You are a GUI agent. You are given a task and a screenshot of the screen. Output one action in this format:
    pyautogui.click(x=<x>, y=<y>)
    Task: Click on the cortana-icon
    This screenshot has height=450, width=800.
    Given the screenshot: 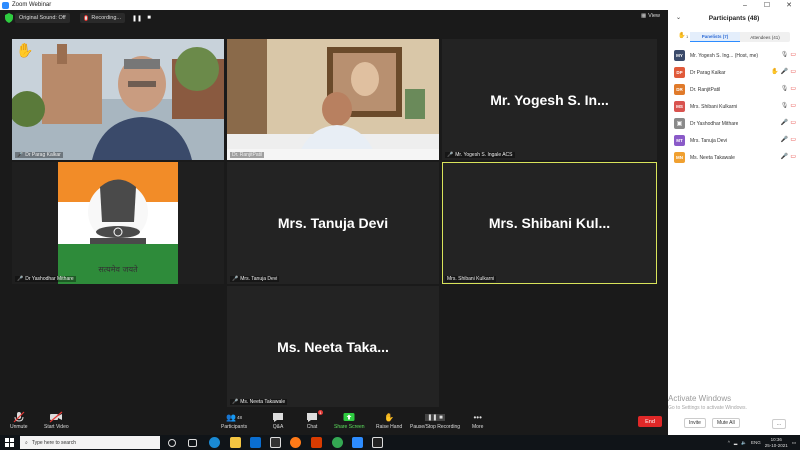 What is the action you would take?
    pyautogui.click(x=172, y=442)
    